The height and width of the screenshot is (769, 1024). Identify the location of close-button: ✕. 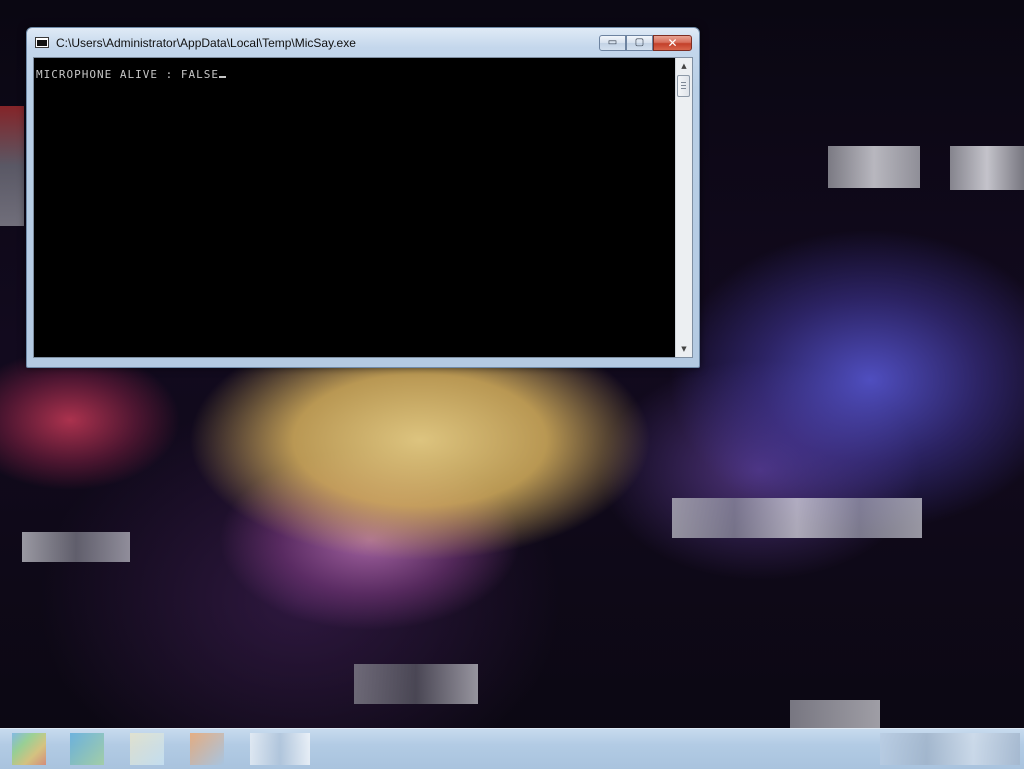
(672, 43).